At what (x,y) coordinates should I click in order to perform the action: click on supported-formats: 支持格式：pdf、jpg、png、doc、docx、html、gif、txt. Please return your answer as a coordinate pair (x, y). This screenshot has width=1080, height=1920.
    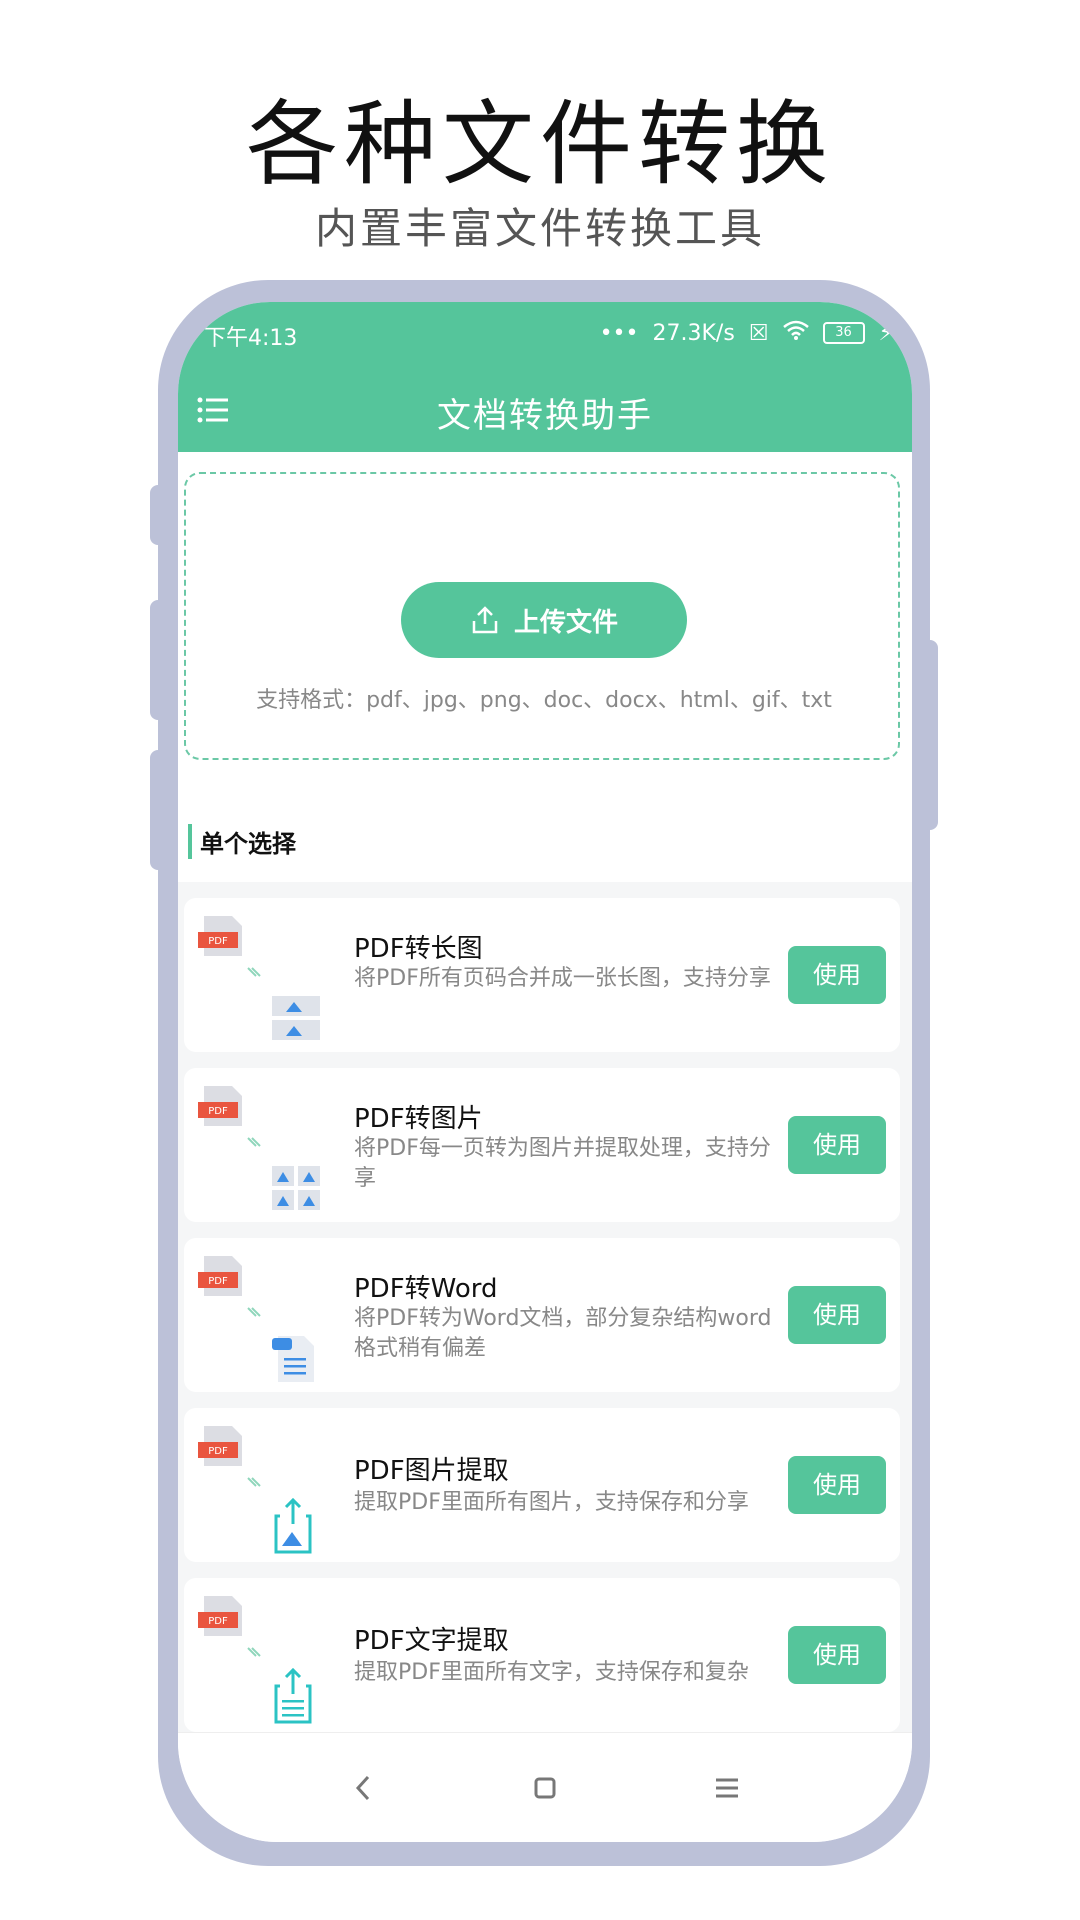
    Looking at the image, I should click on (544, 700).